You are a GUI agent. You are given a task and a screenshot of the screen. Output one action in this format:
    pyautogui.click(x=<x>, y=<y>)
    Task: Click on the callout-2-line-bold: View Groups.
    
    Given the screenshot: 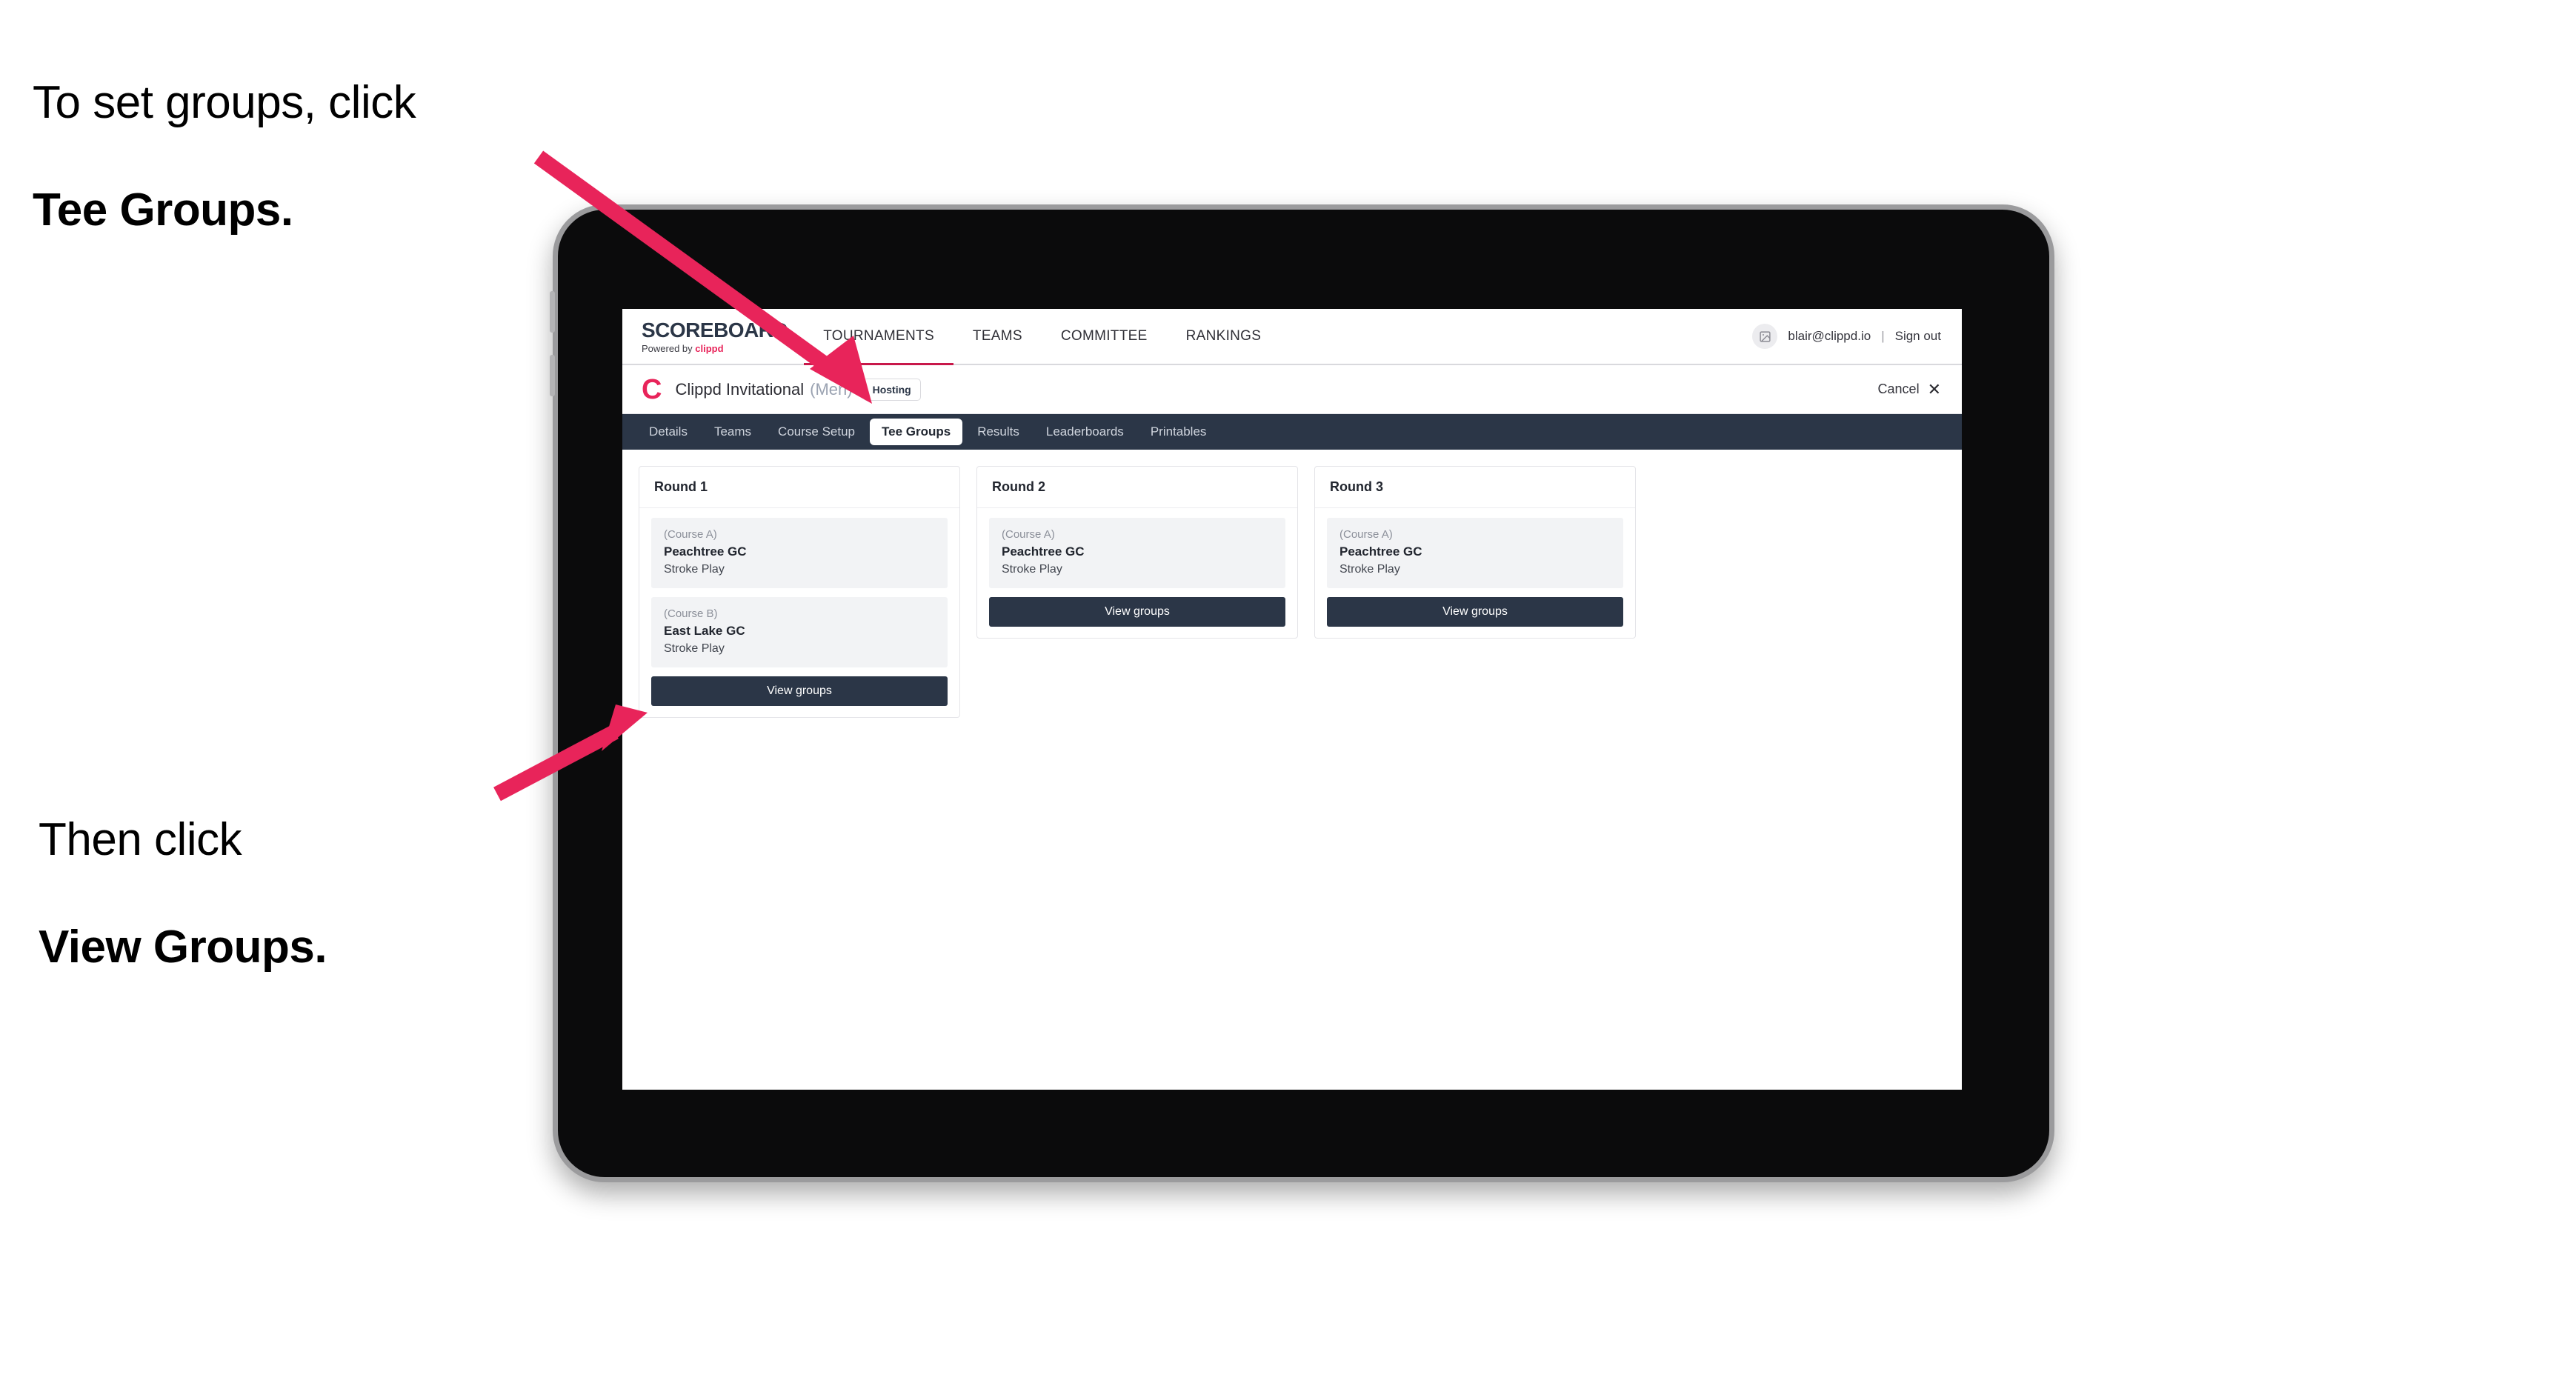 What is the action you would take?
    pyautogui.click(x=183, y=947)
    